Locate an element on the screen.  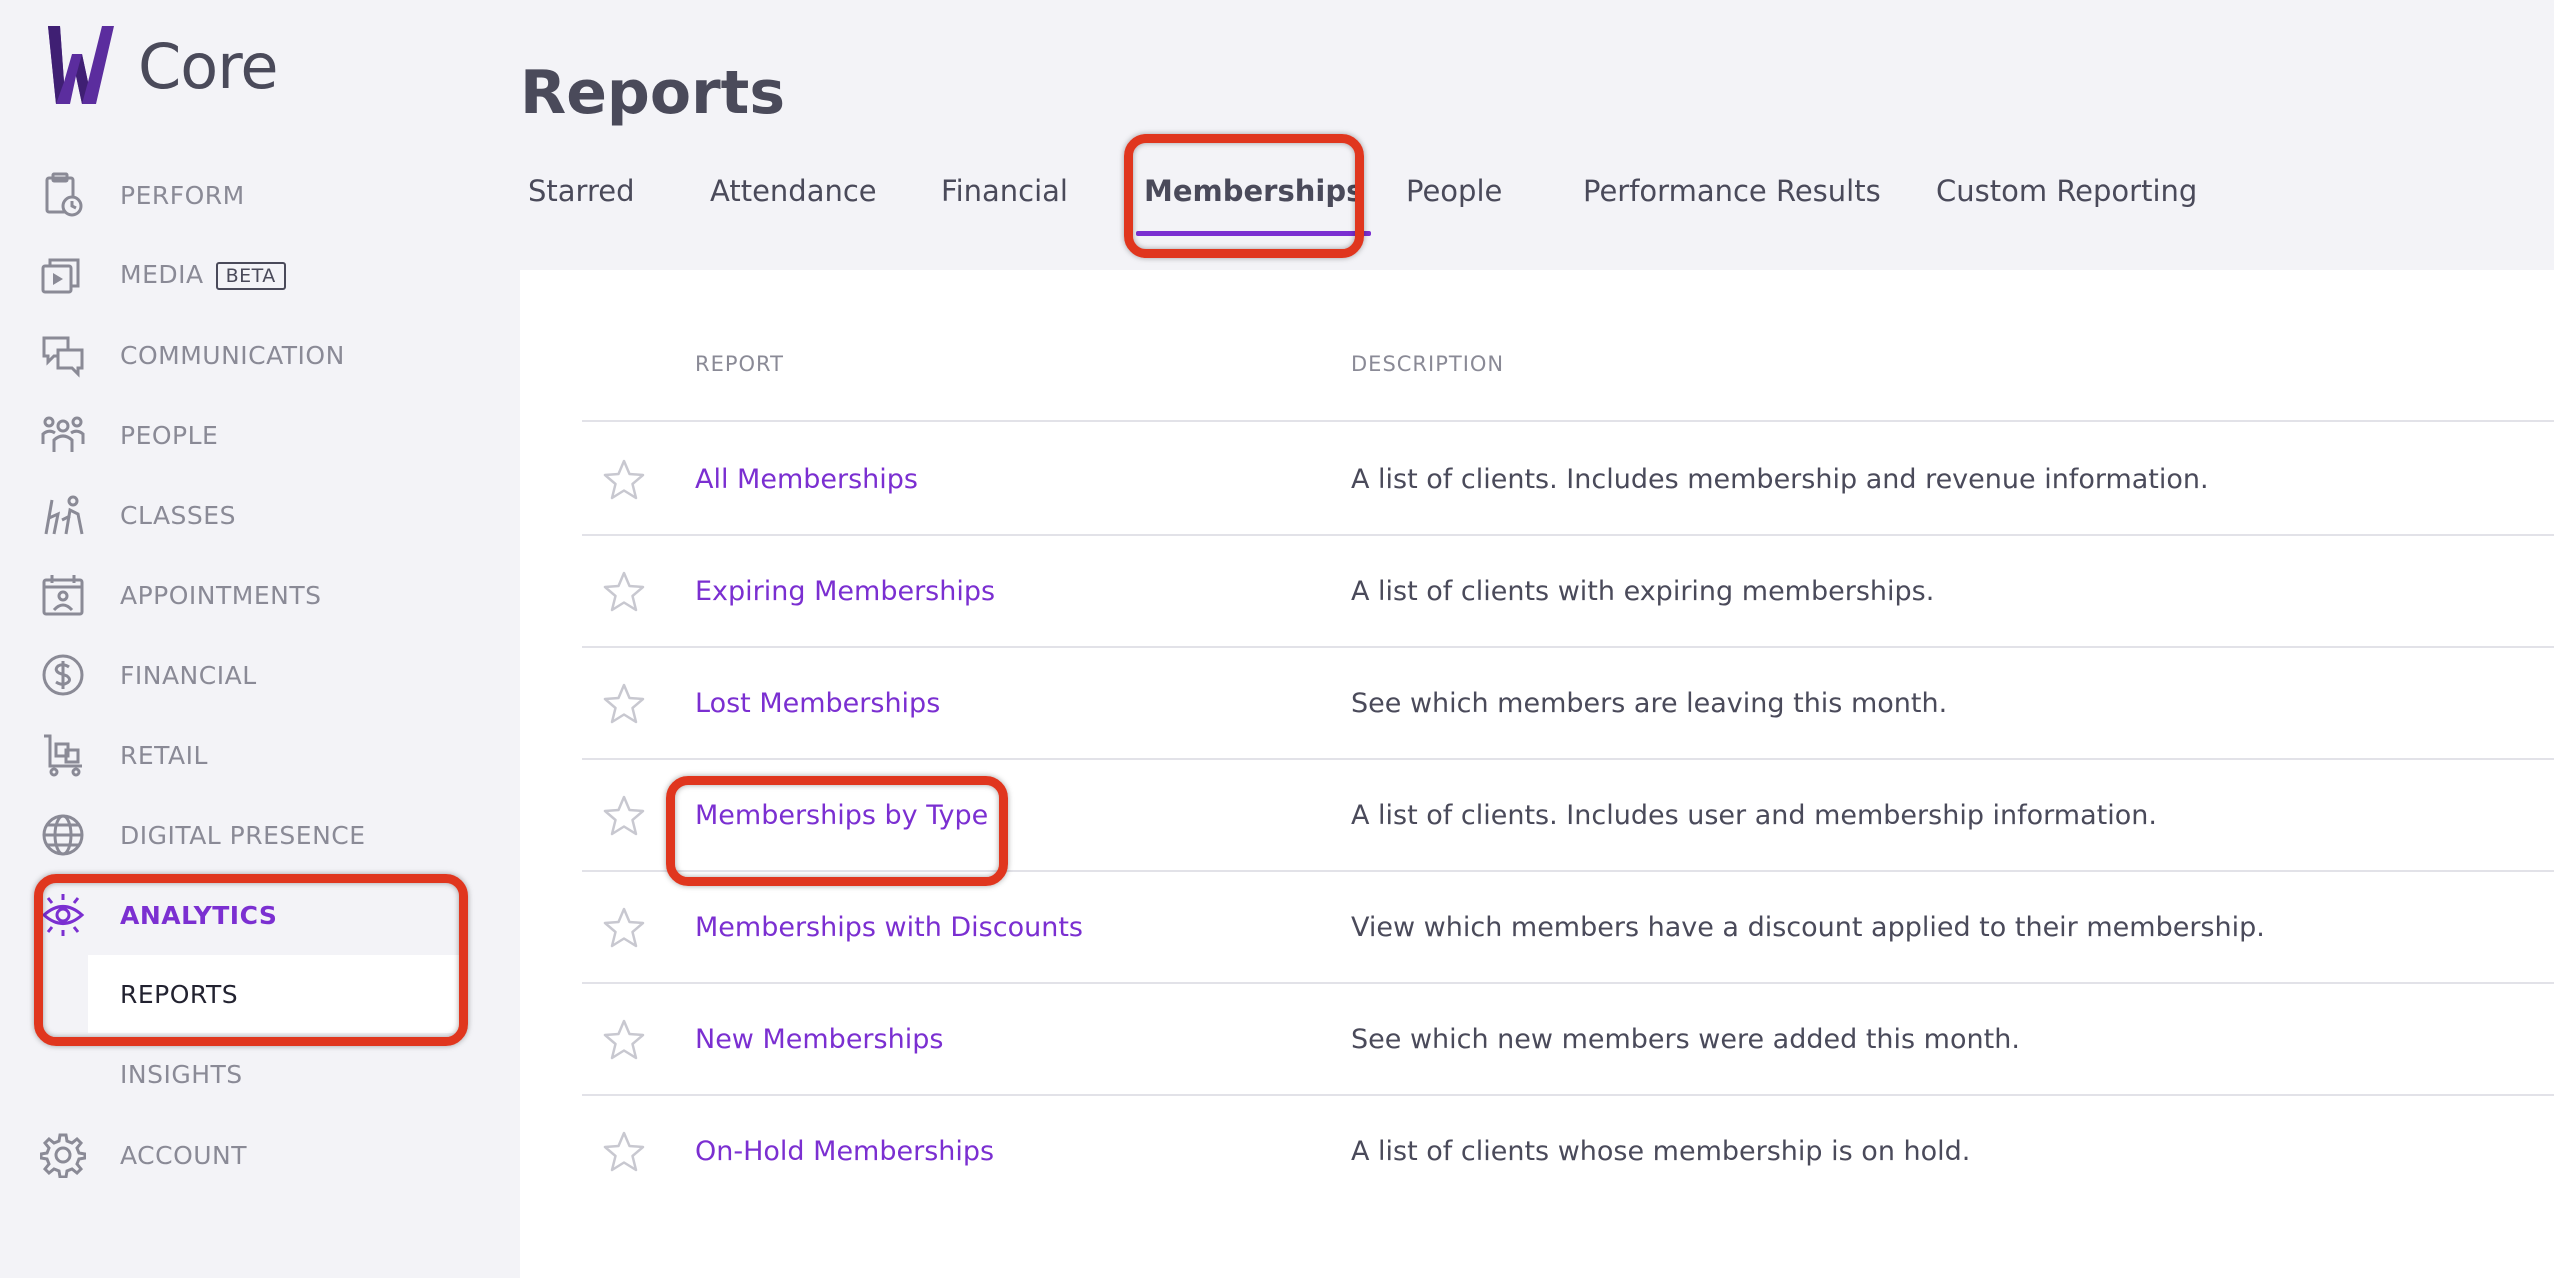
app-logo: Core is located at coordinates (161, 66).